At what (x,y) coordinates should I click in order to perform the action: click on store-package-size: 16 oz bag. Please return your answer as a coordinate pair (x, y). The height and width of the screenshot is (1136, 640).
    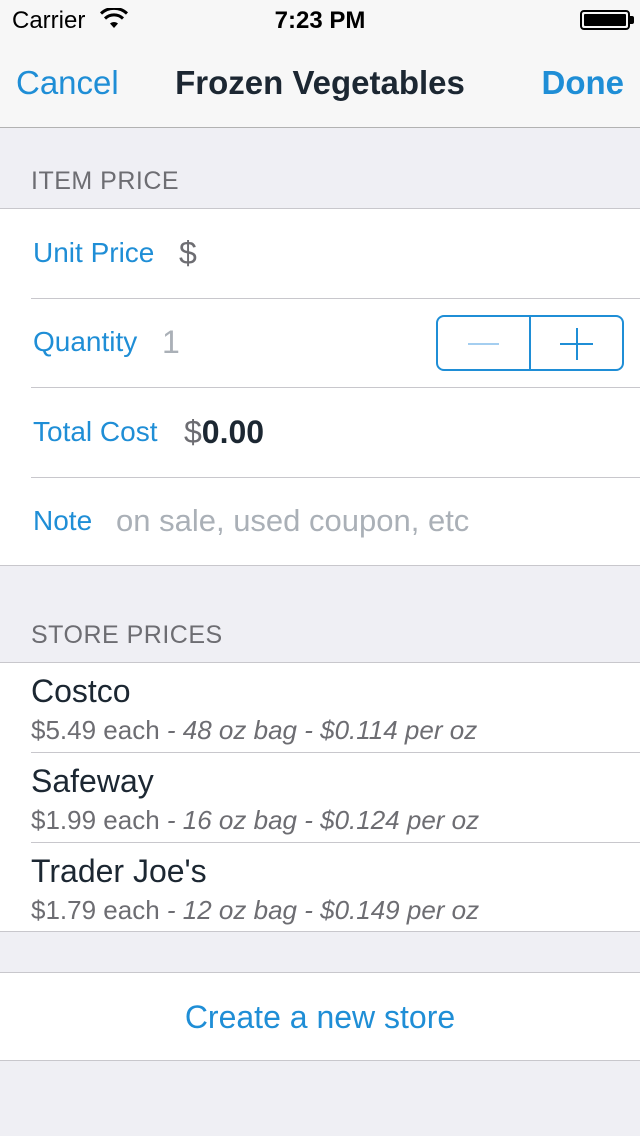
    Looking at the image, I should click on (239, 820).